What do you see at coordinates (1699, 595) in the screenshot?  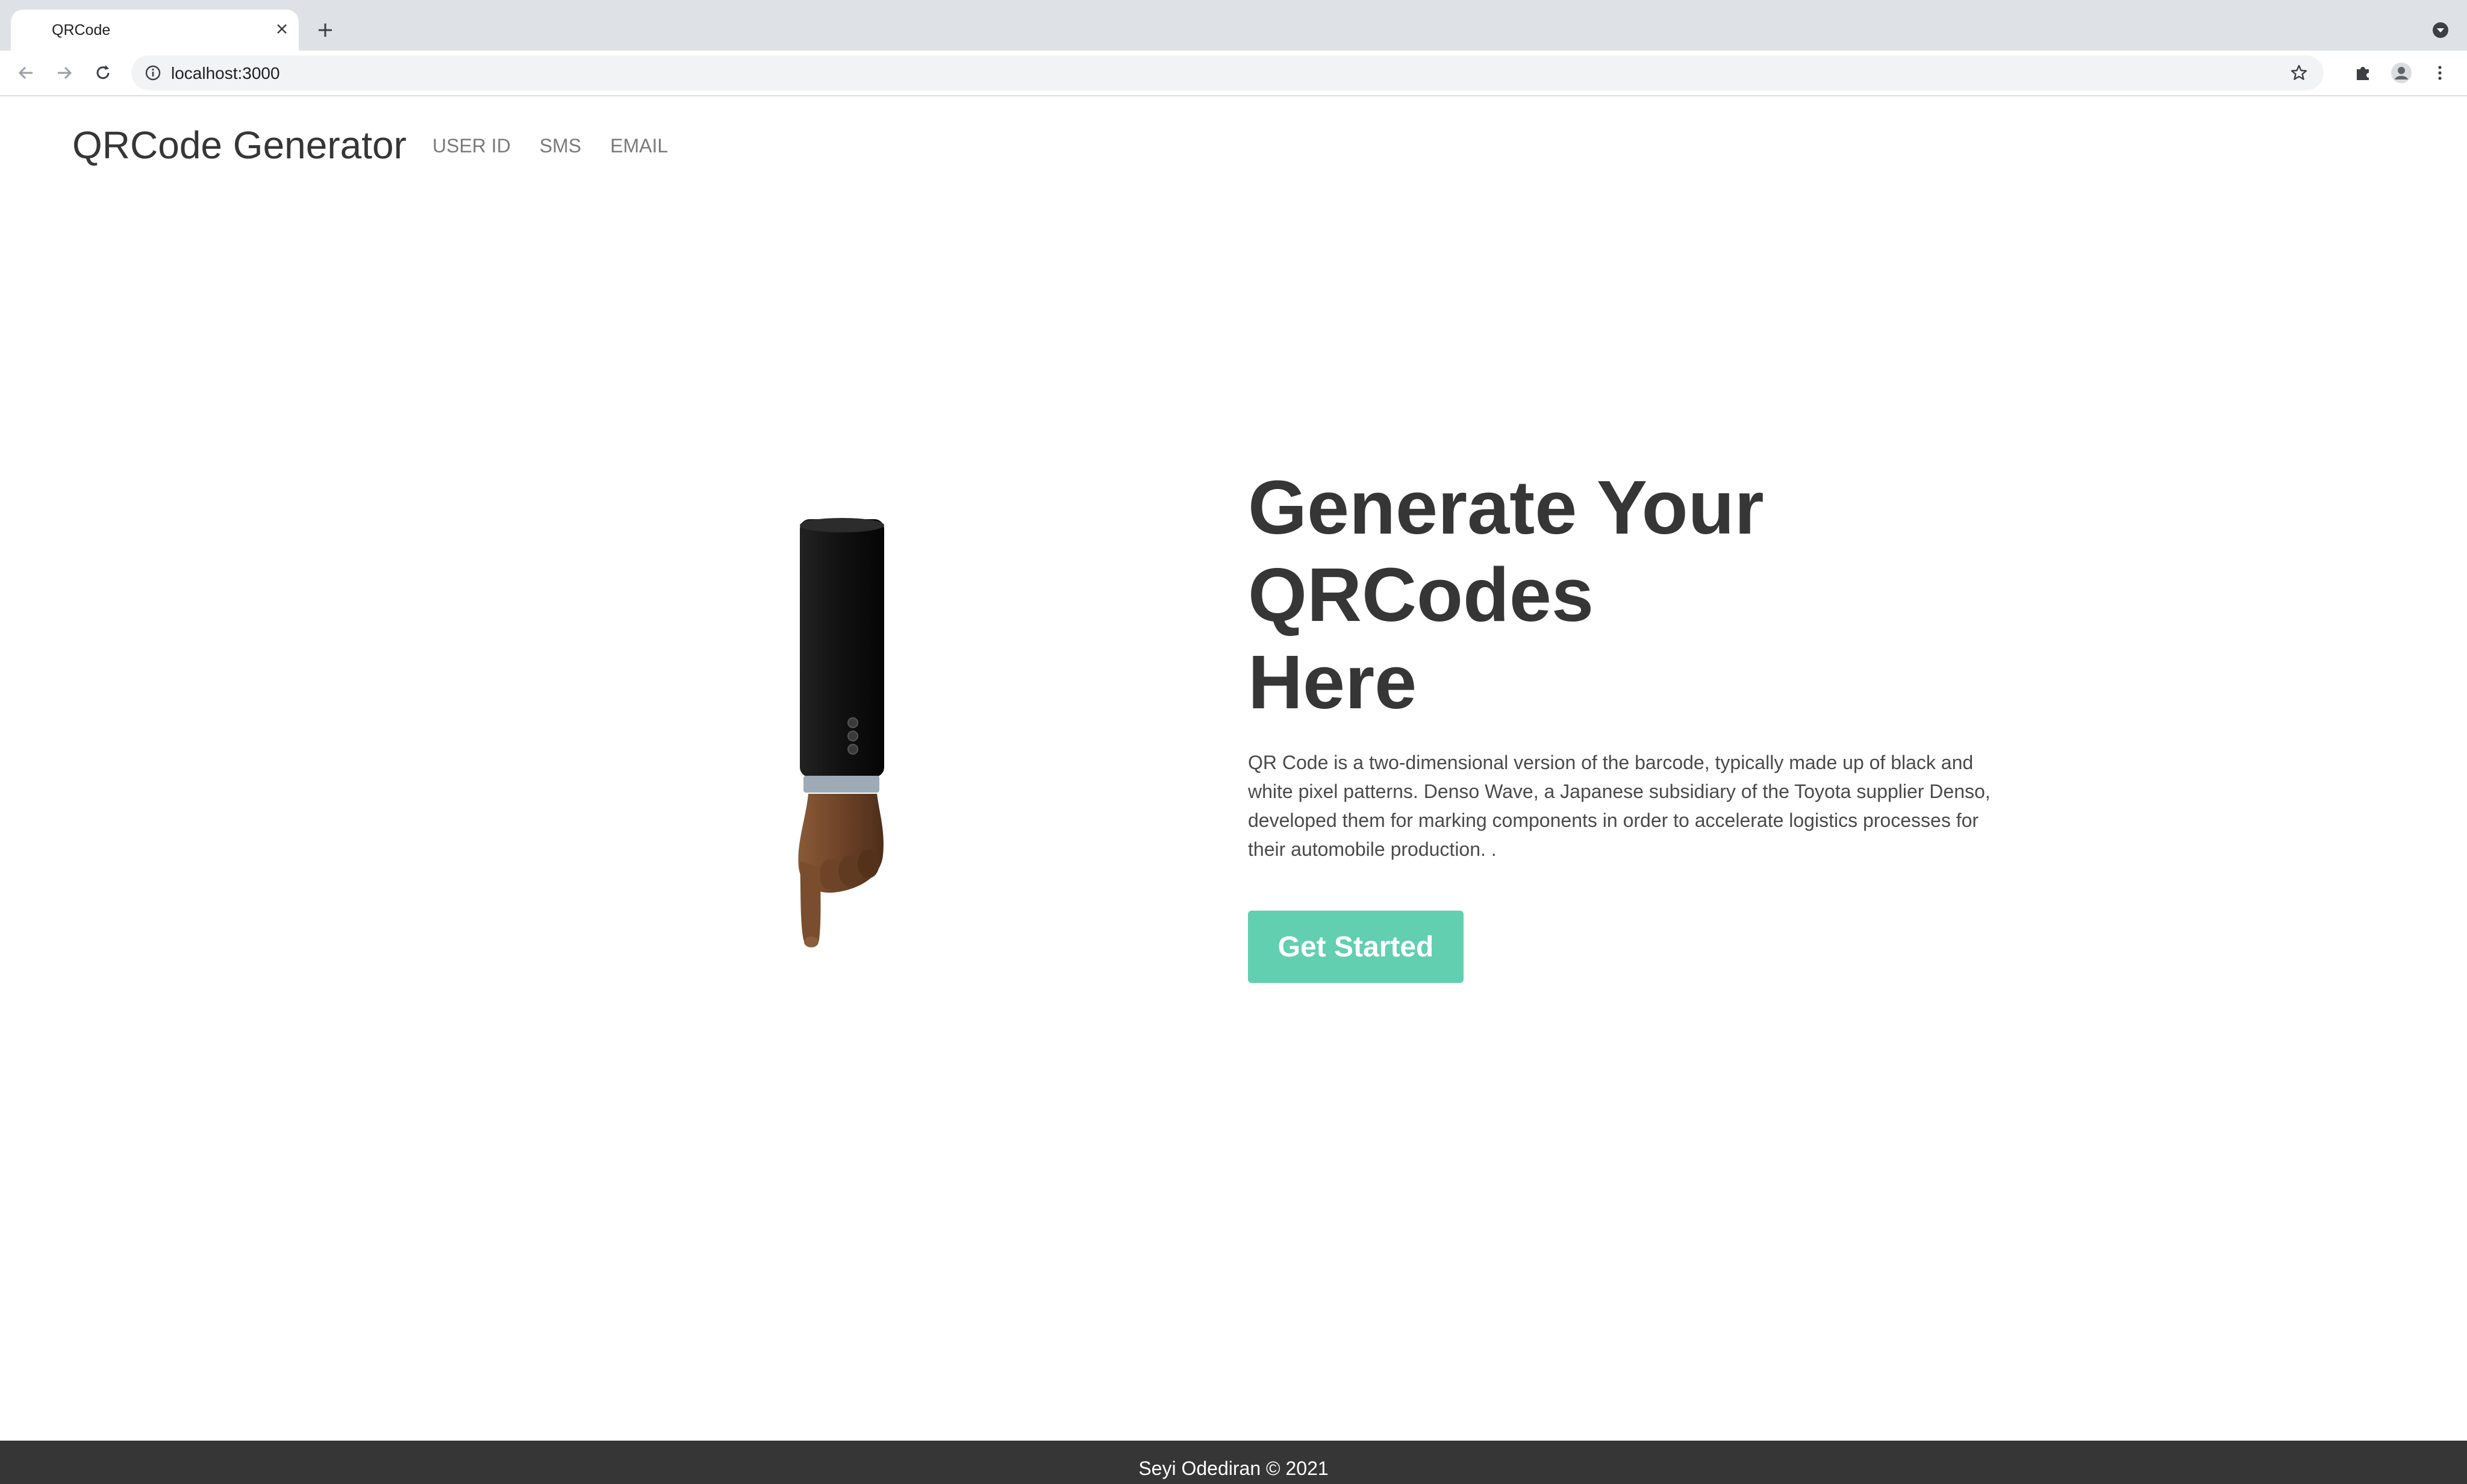 I see `hero-title: Generate Your QRCodes Here` at bounding box center [1699, 595].